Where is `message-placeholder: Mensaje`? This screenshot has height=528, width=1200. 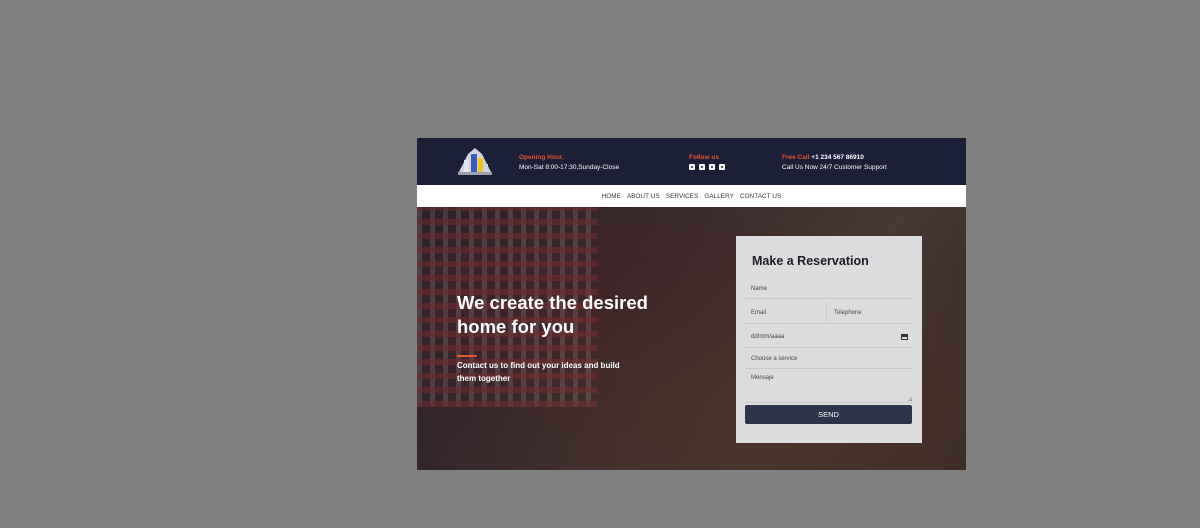 message-placeholder: Mensaje is located at coordinates (762, 378).